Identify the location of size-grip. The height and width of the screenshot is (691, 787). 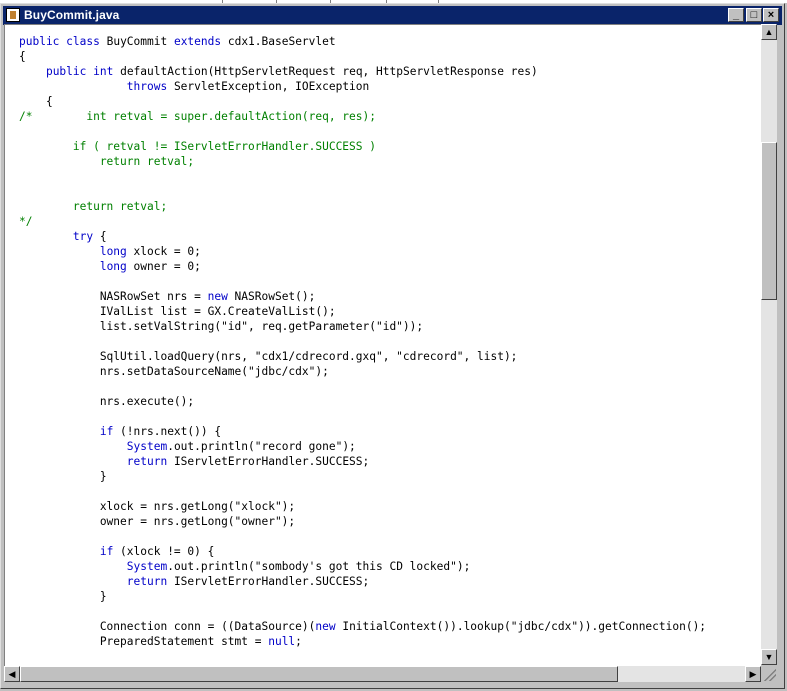
(769, 674).